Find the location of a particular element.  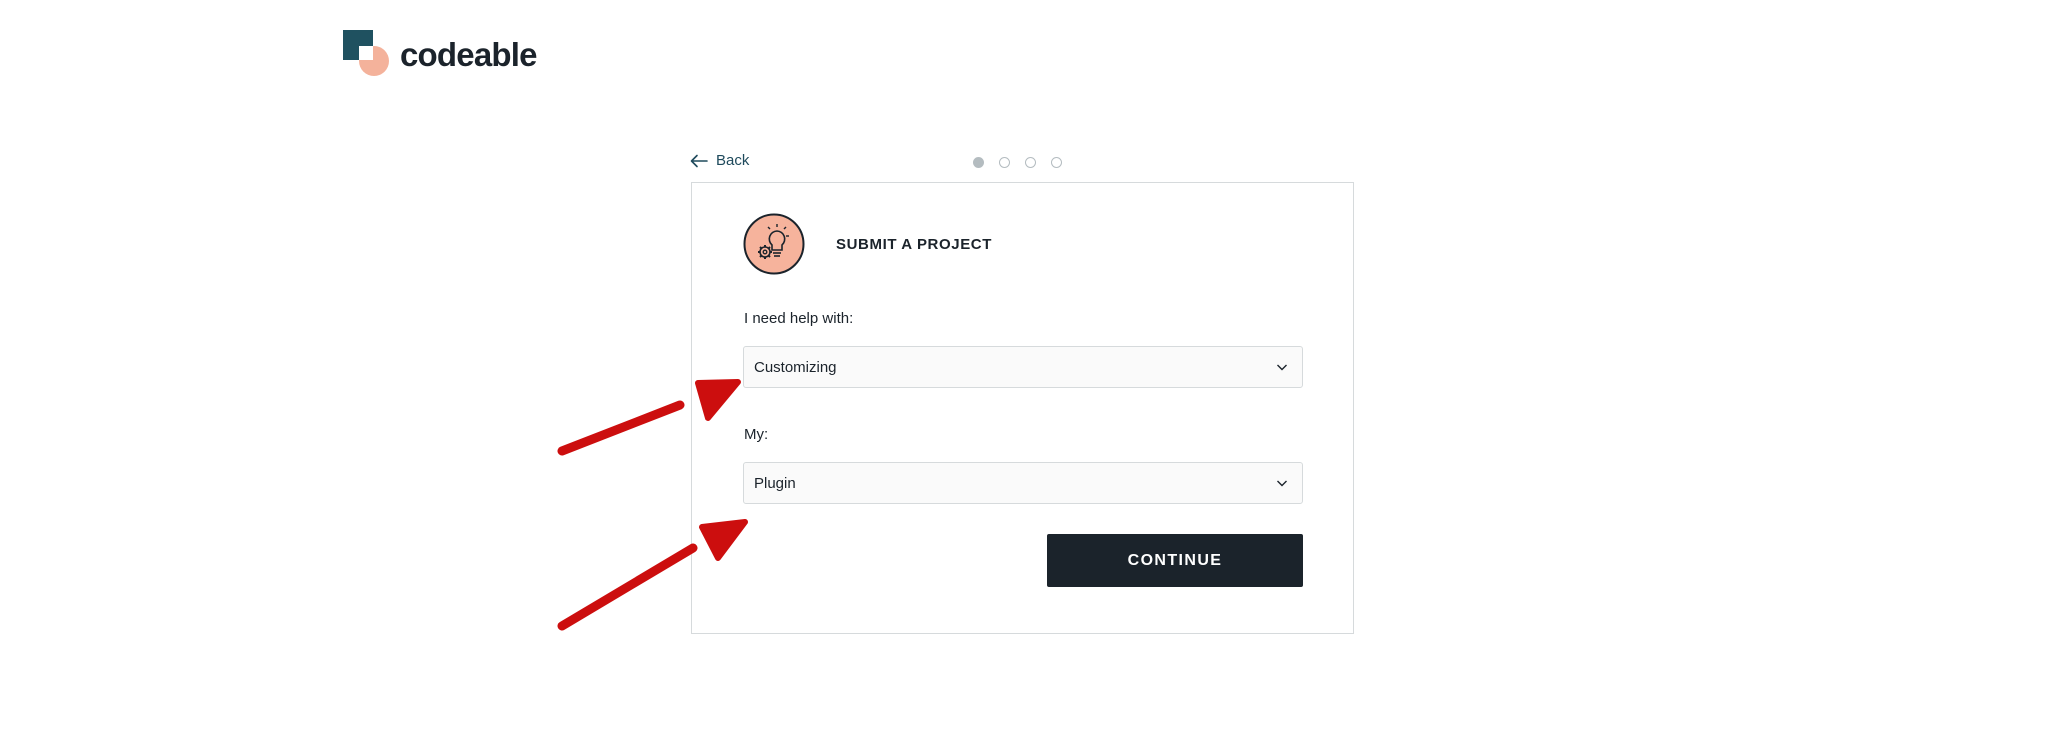

arrow-left-icon is located at coordinates (699, 160).